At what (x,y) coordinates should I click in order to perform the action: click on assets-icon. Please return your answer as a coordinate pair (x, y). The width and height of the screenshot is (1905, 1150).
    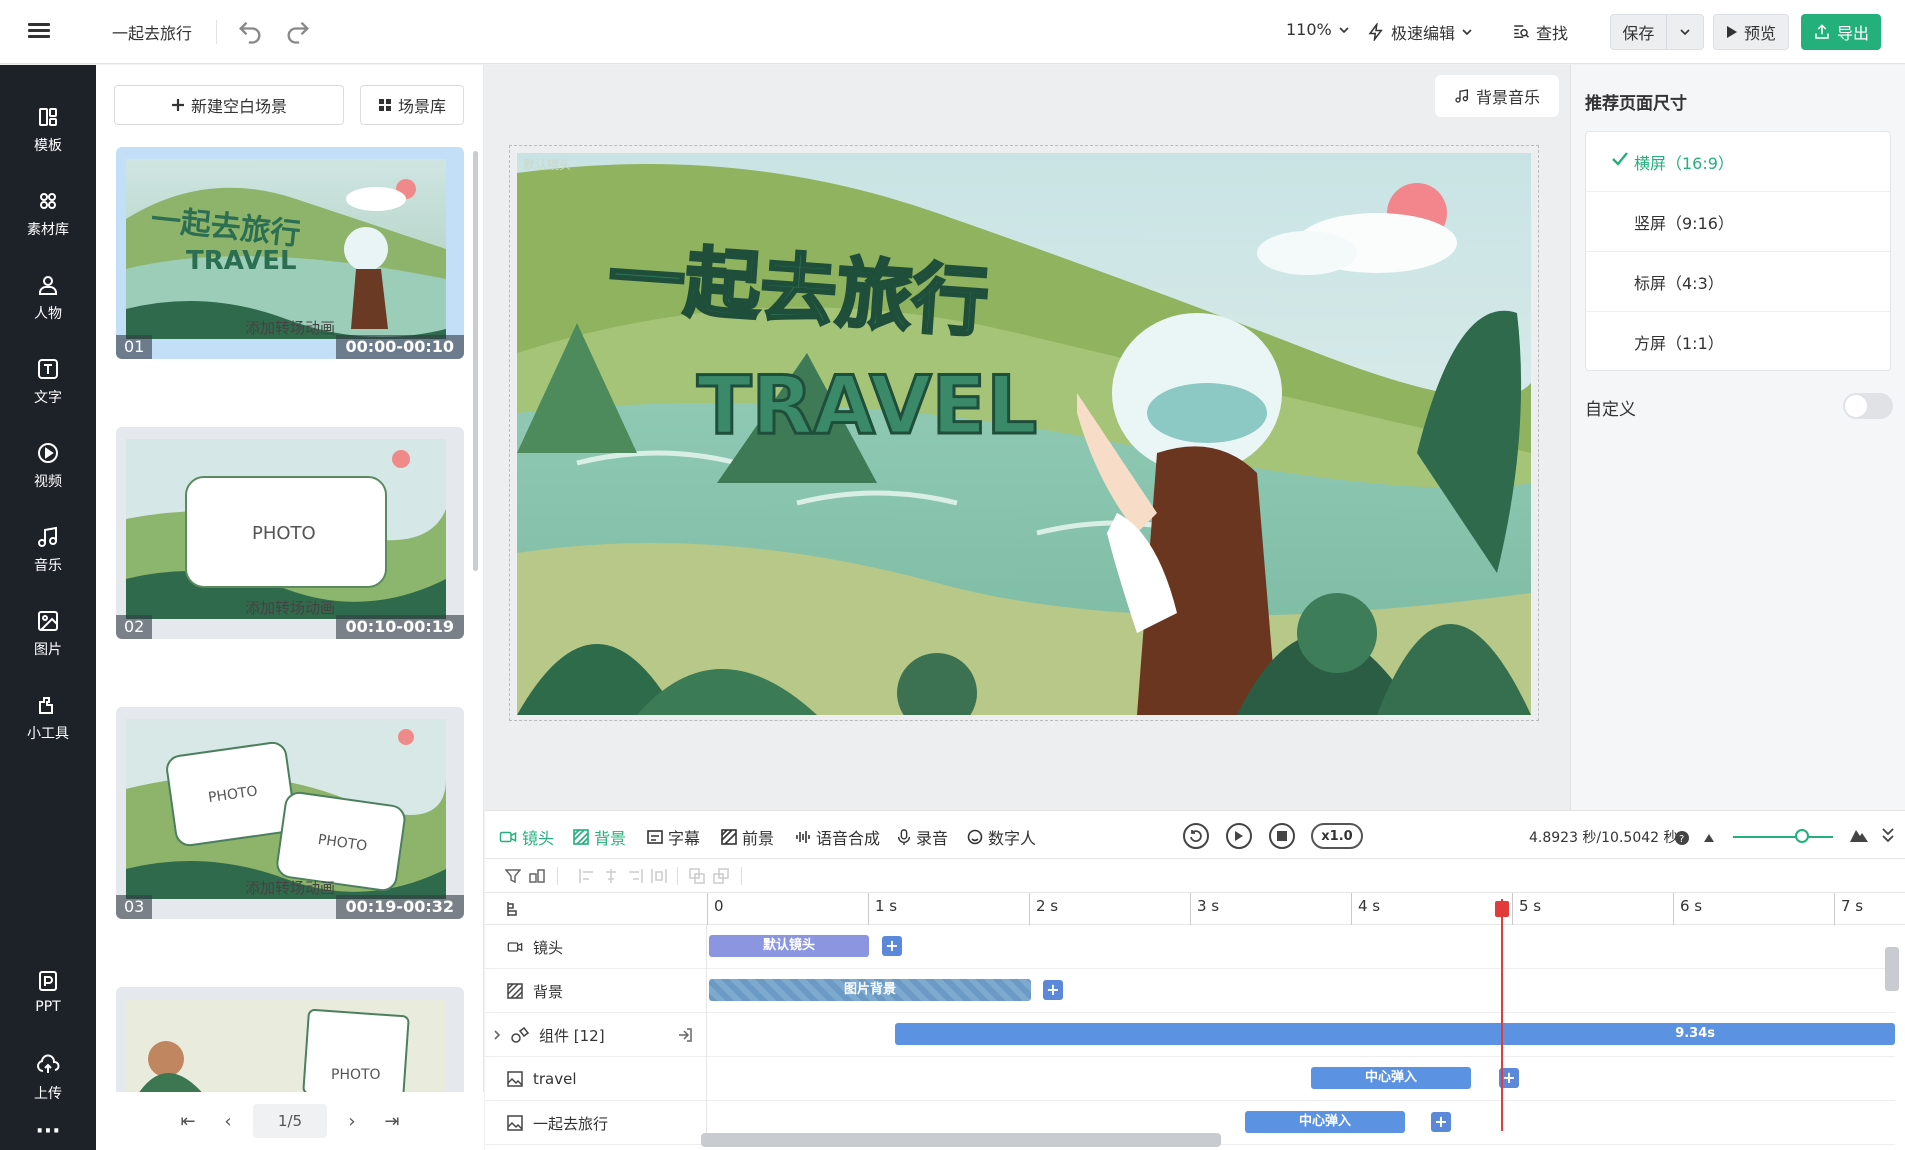
    Looking at the image, I should click on (48, 201).